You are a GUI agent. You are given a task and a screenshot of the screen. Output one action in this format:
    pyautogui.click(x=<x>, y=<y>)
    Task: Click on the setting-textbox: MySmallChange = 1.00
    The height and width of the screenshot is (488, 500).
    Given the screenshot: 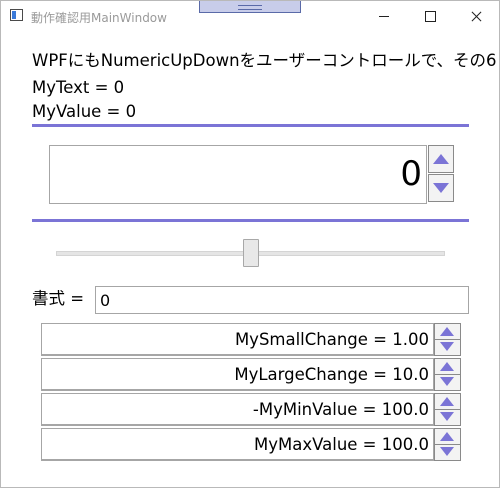 What is the action you would take?
    pyautogui.click(x=237, y=339)
    